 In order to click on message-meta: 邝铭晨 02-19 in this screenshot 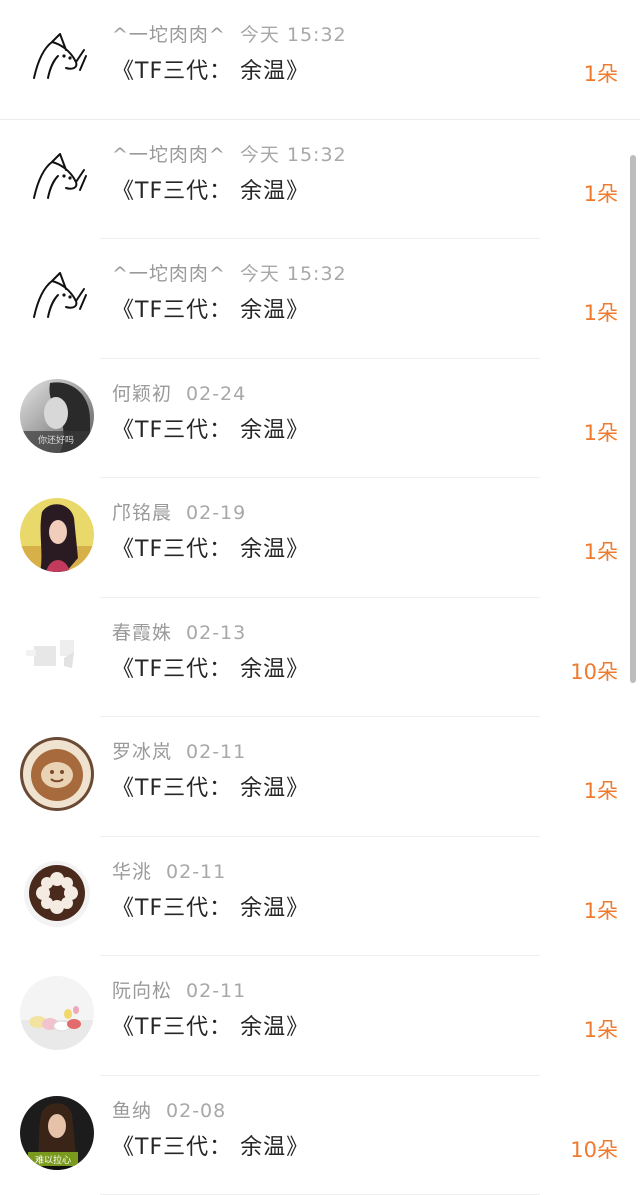, I will do `click(179, 512)`.